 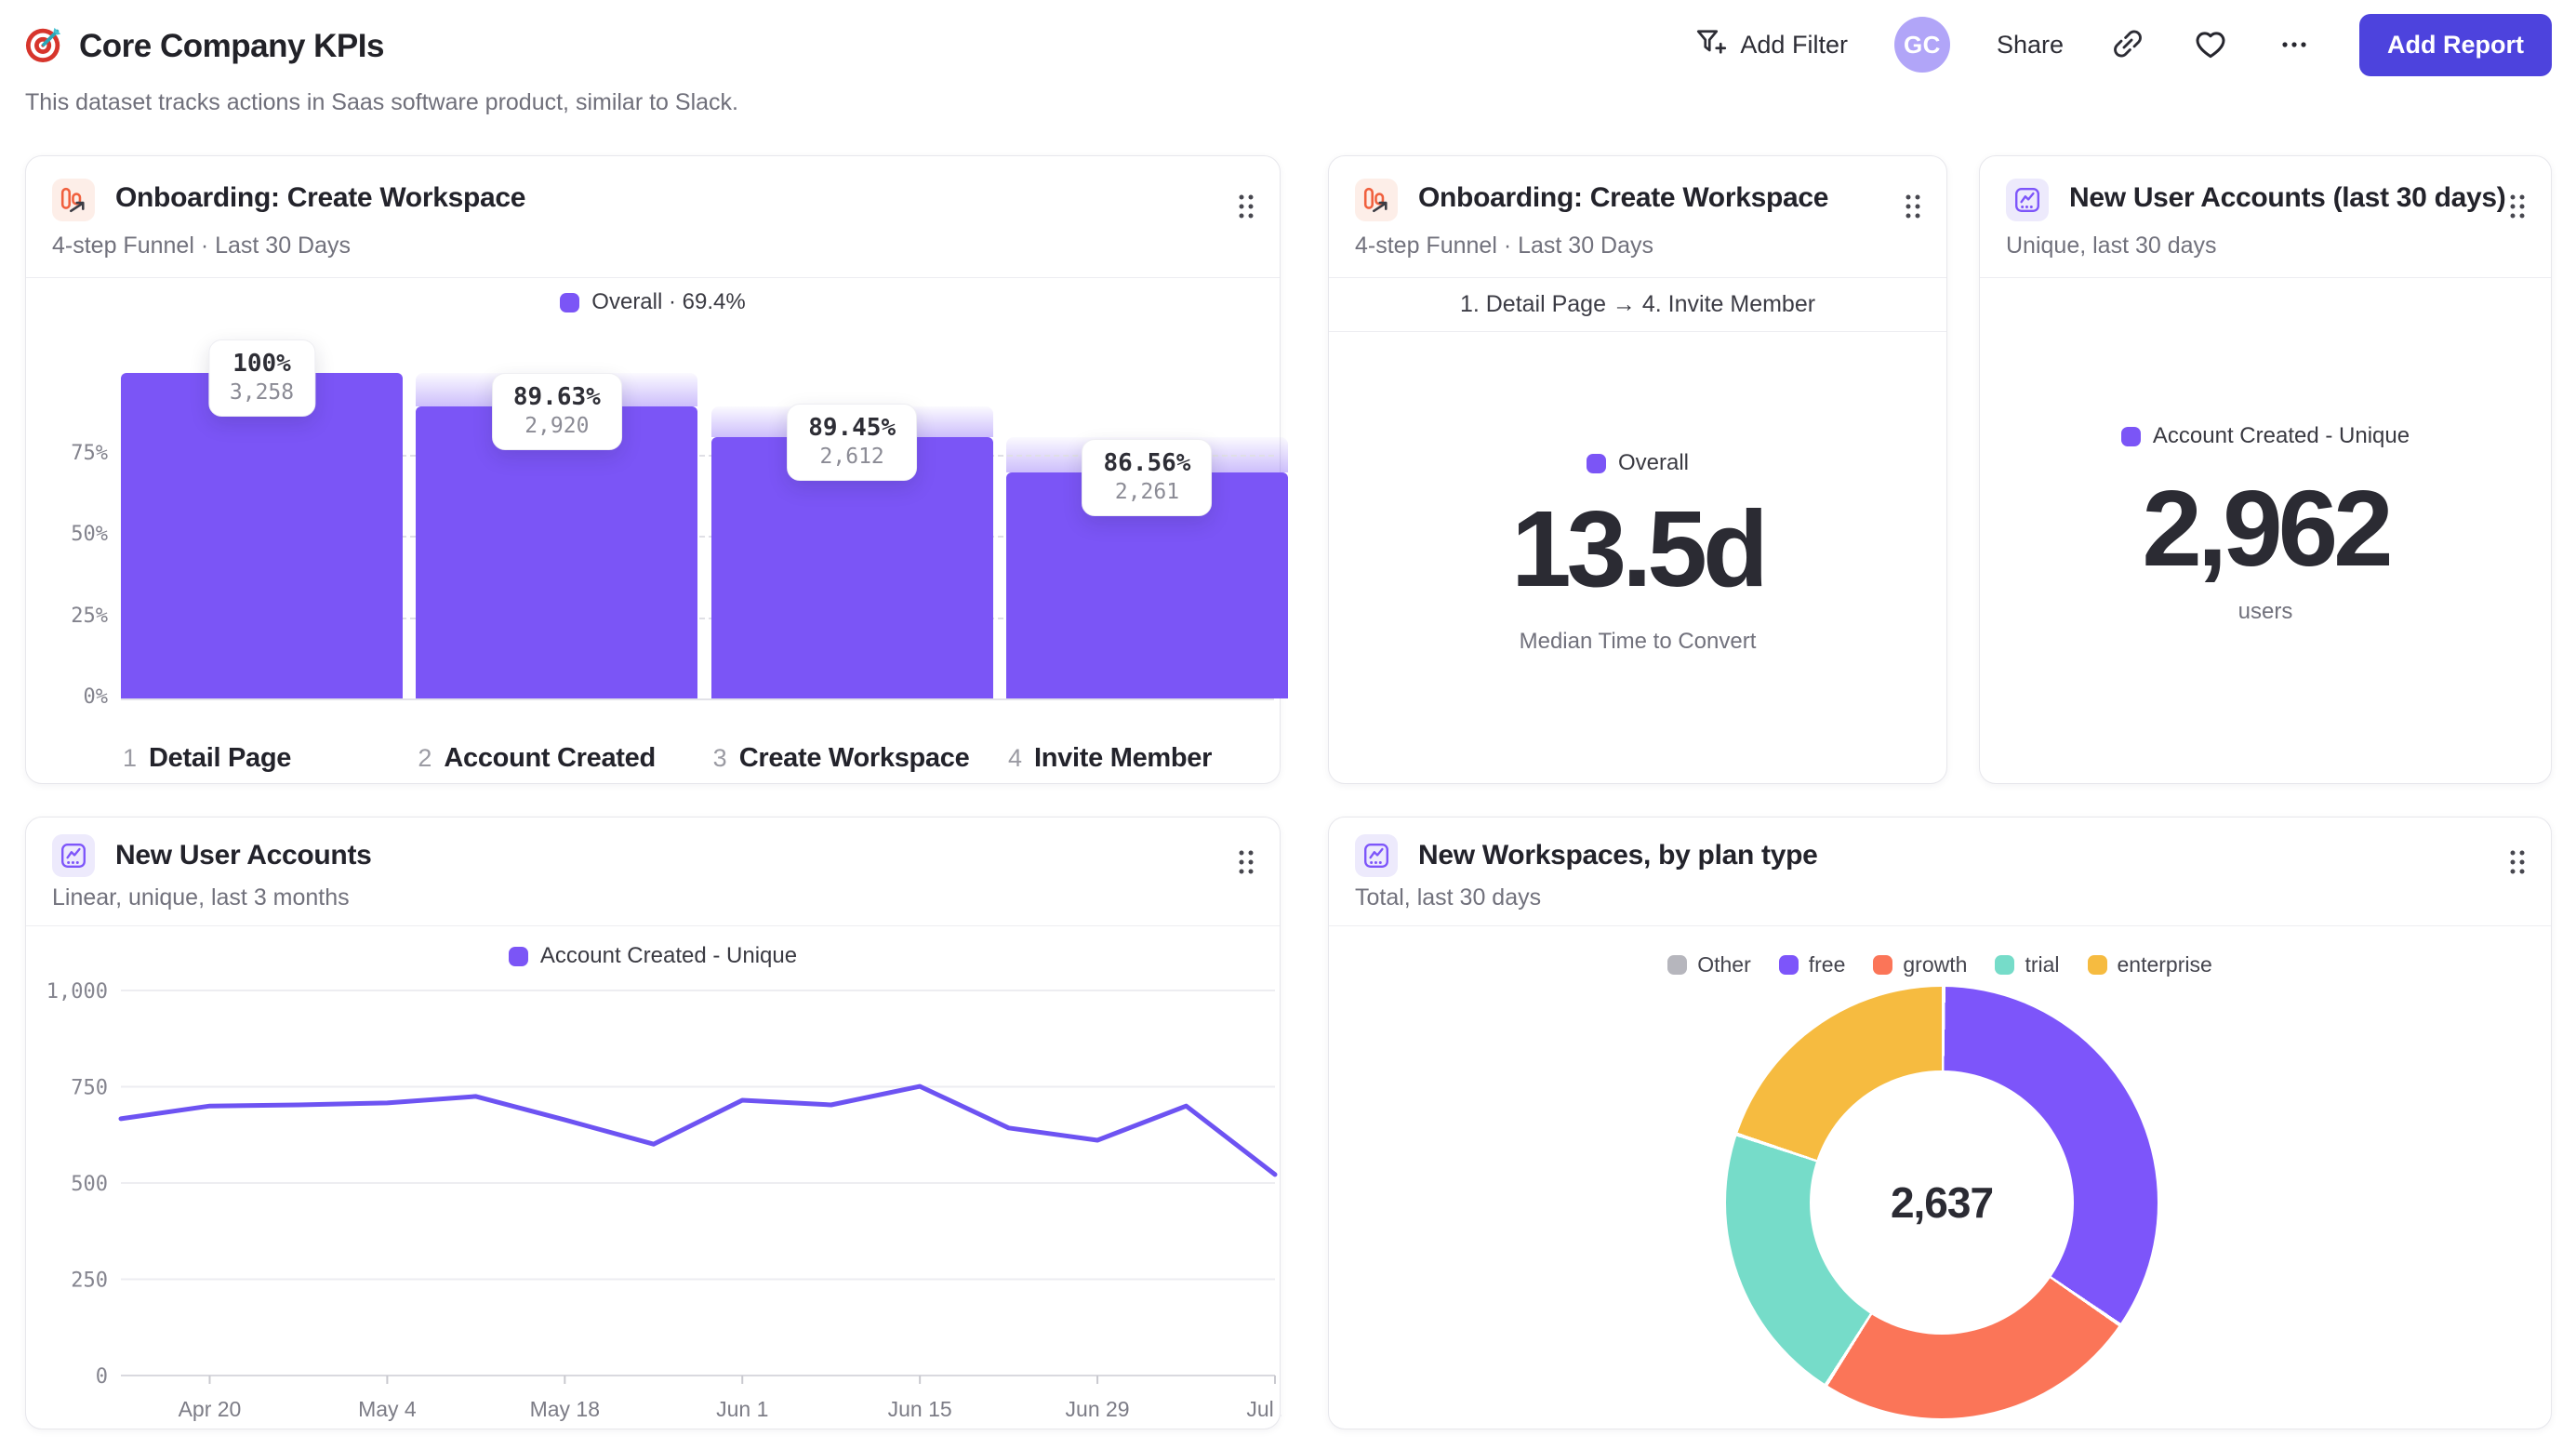 I want to click on legend-label: growth, so click(x=1935, y=965).